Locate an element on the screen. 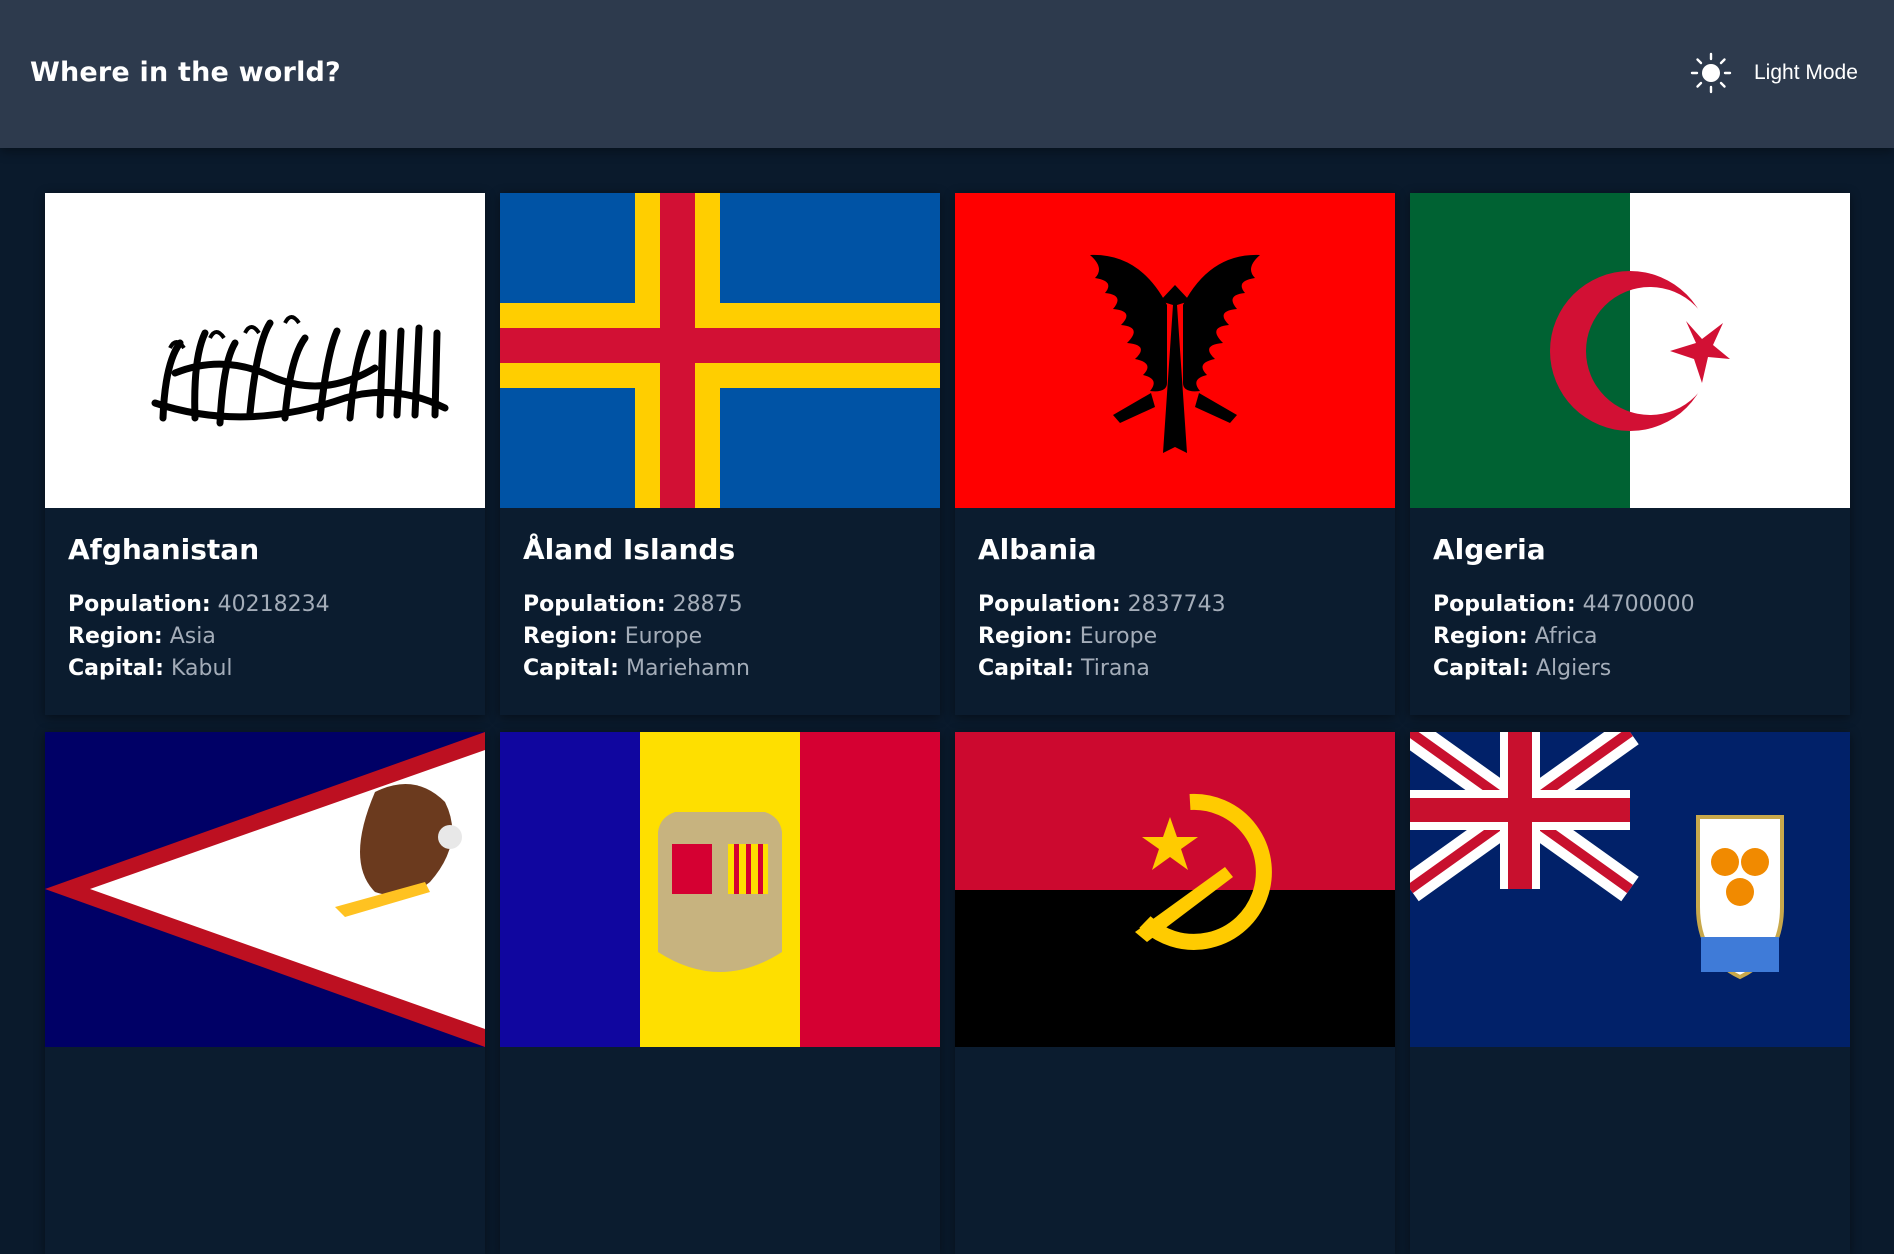 This screenshot has height=1254, width=1894. capital-row: Capital: Kabul is located at coordinates (268, 669).